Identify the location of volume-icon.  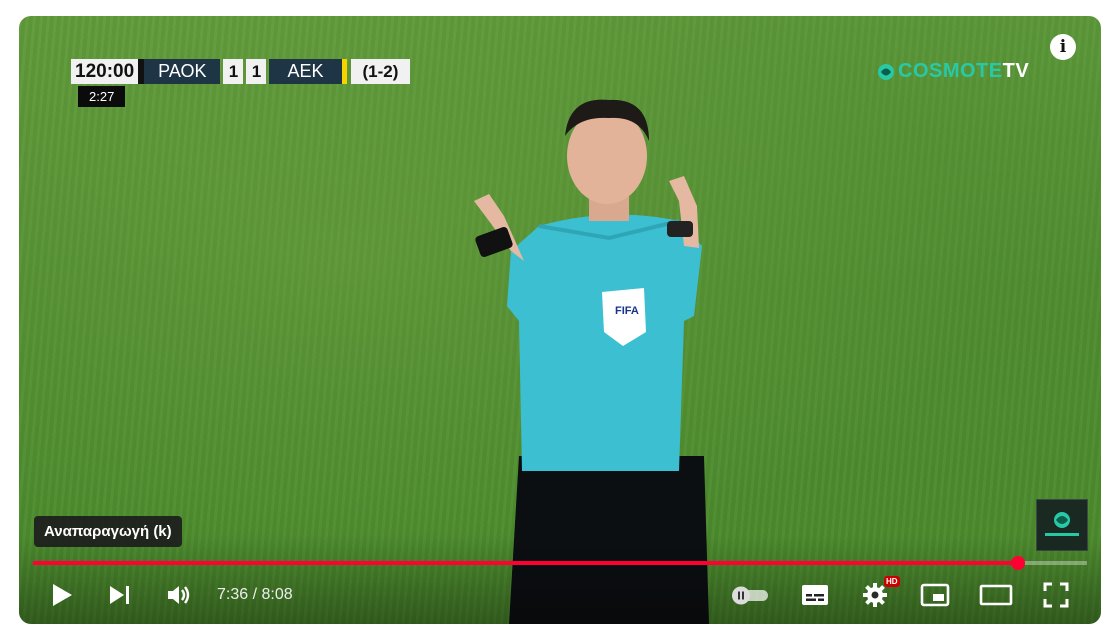
(179, 595).